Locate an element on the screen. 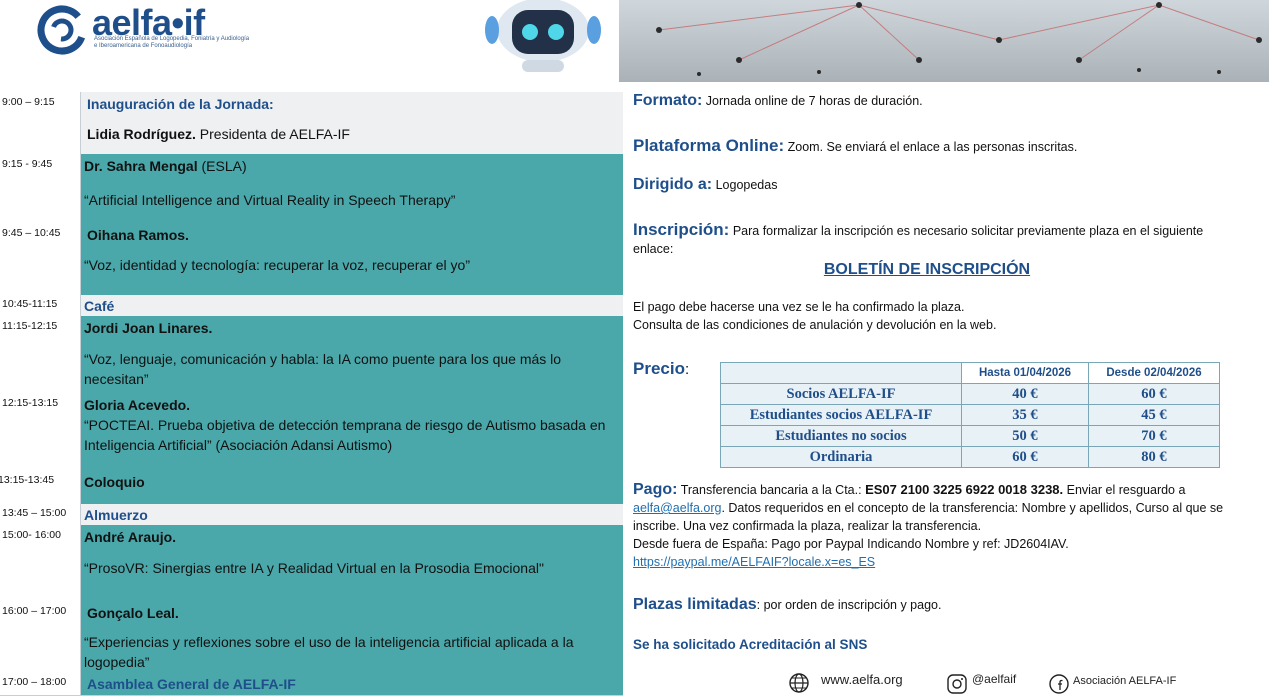 The height and width of the screenshot is (696, 1269). facebook-icon is located at coordinates (1059, 684).